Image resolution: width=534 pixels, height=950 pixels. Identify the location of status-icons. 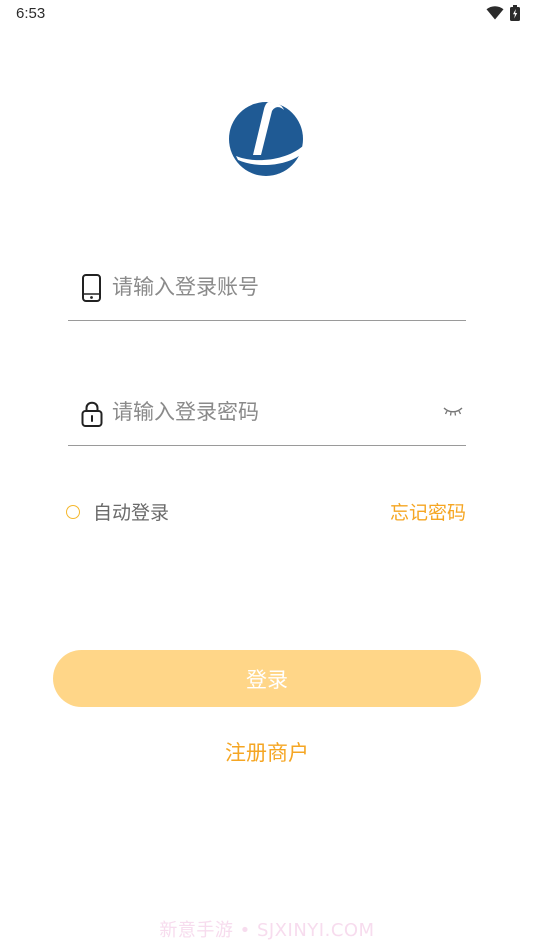
(503, 13).